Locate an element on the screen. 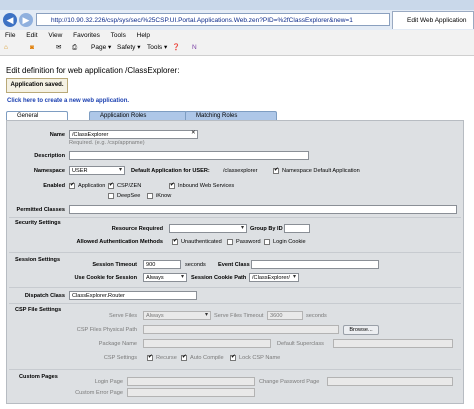 Image resolution: width=474 pixels, height=409 pixels. recurse-checkbox is located at coordinates (150, 358).